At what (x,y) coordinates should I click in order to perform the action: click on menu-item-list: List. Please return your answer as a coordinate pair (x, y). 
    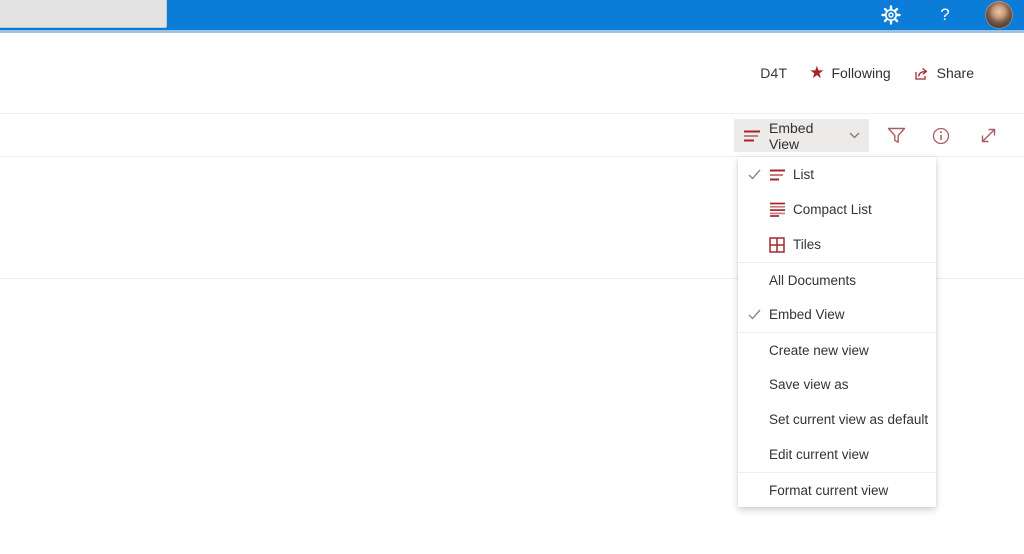
    Looking at the image, I should click on (837, 174).